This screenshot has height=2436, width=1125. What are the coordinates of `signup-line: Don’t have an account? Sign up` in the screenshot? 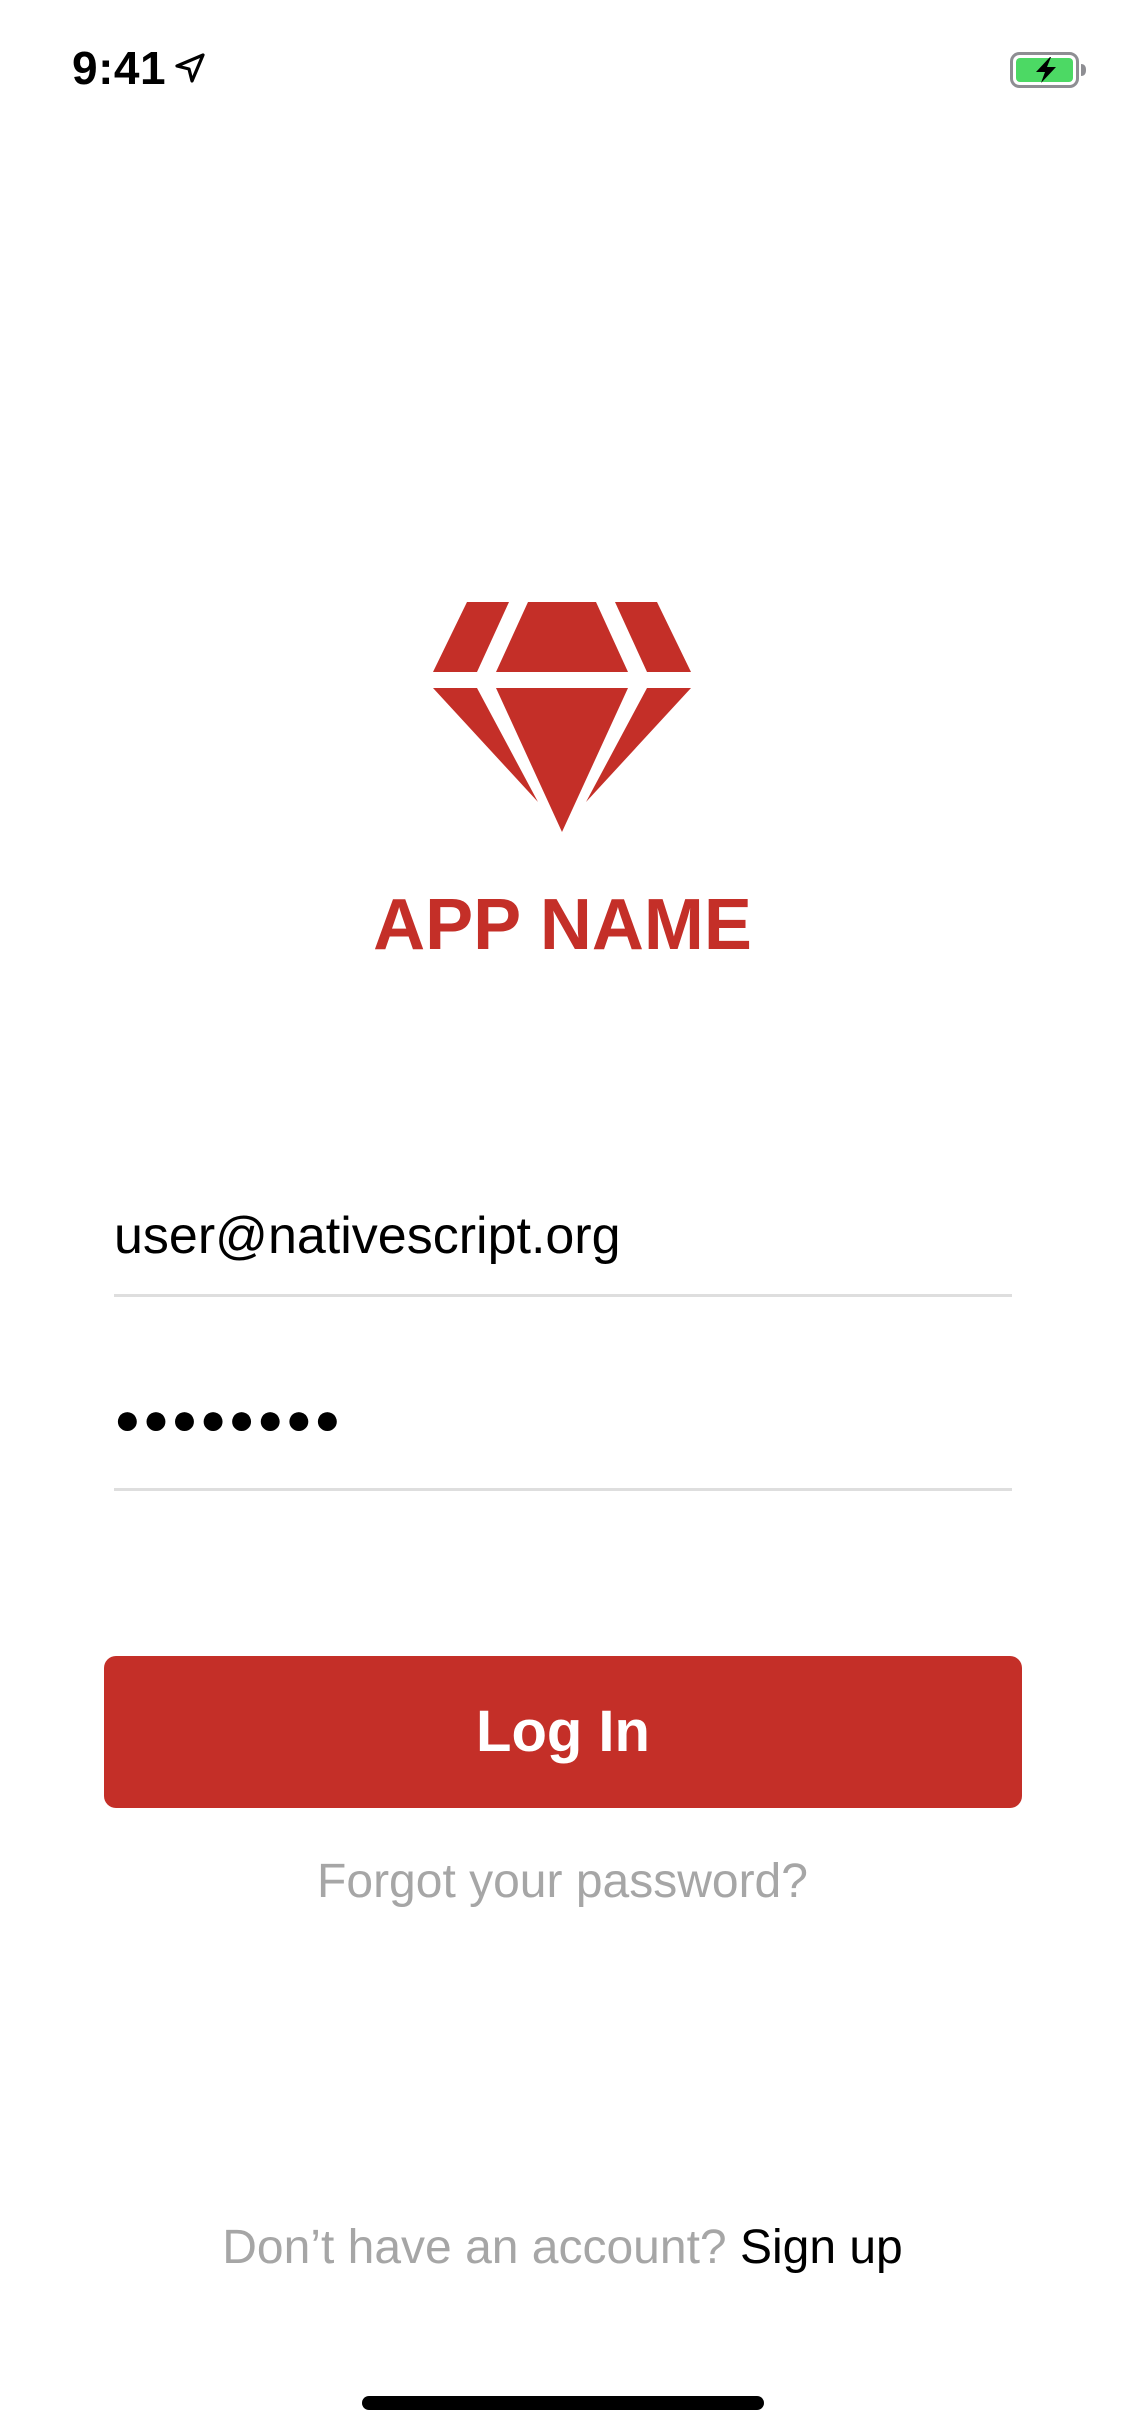 It's located at (562, 2248).